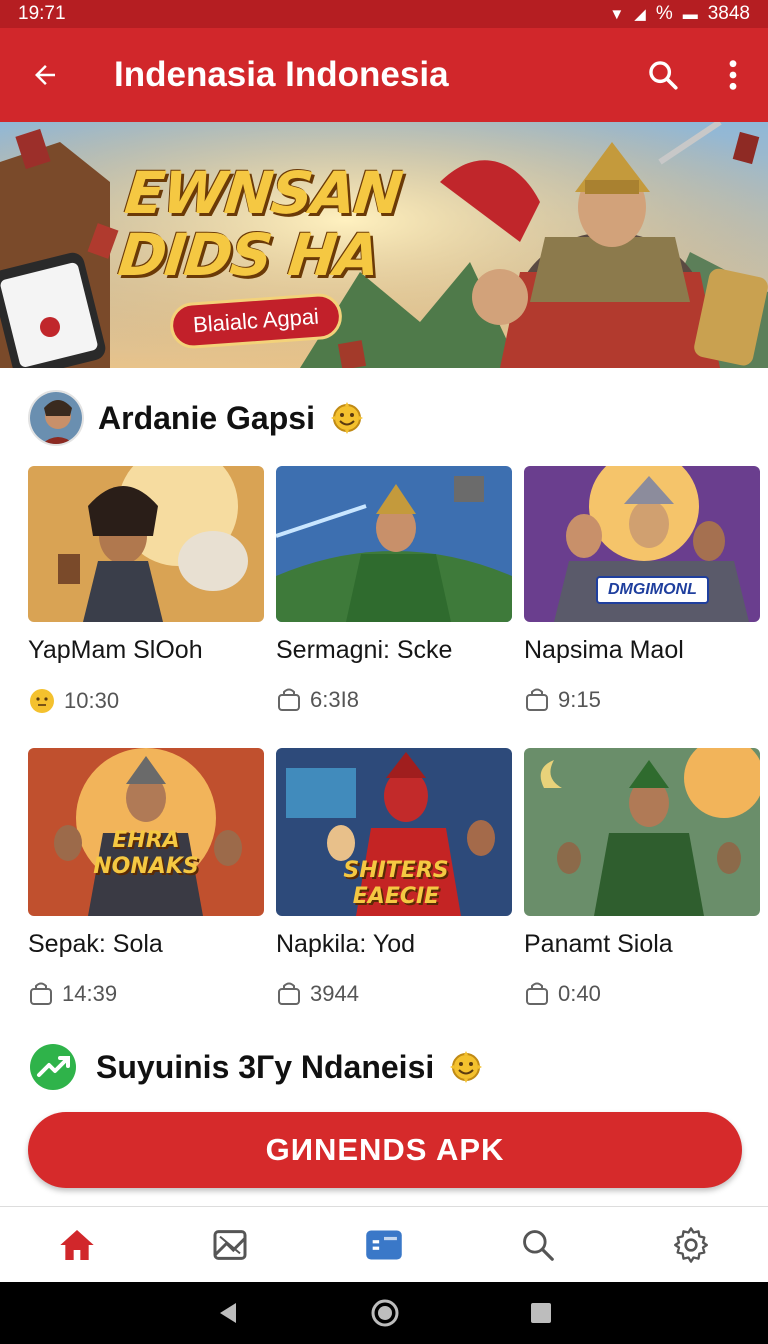  What do you see at coordinates (115, 650) in the screenshot?
I see `card-title: YapMam SlOoh` at bounding box center [115, 650].